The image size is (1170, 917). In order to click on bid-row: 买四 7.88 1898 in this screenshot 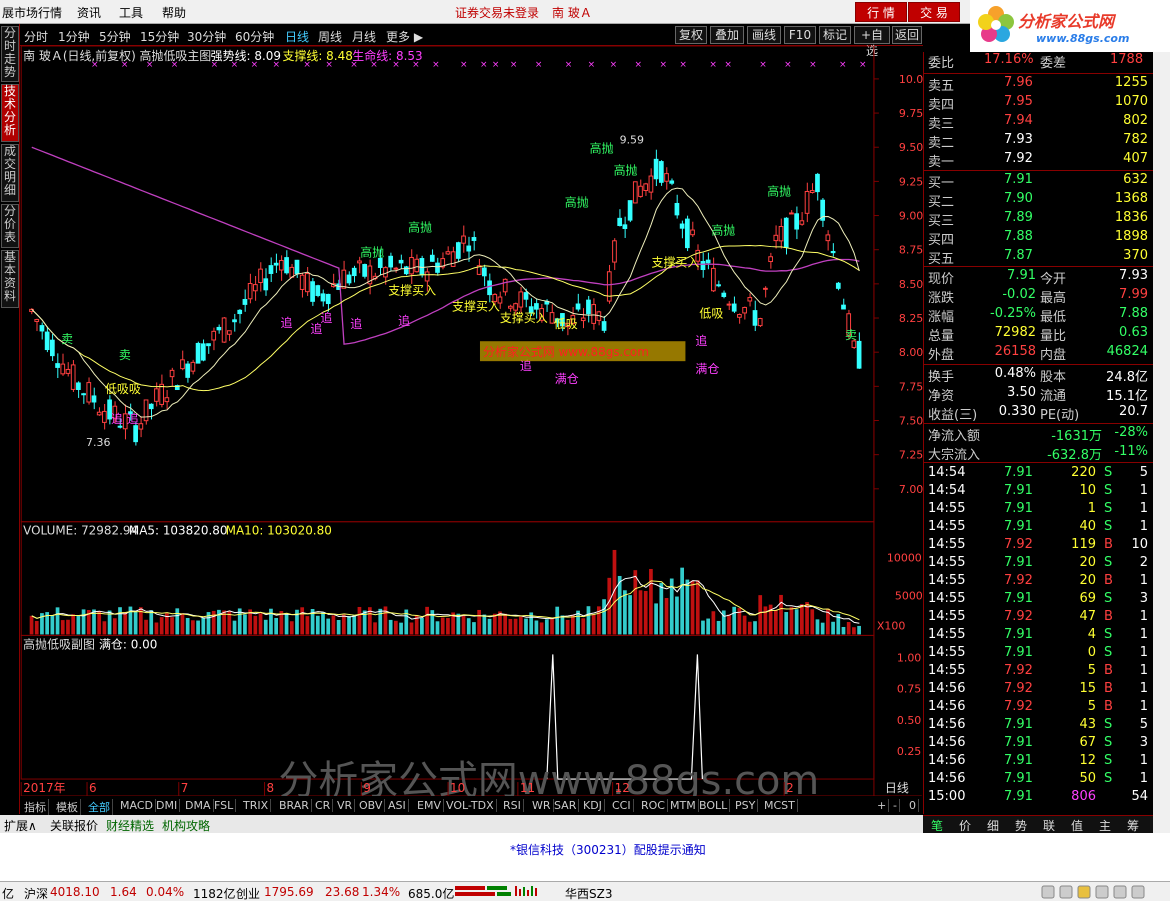, I will do `click(1039, 238)`.